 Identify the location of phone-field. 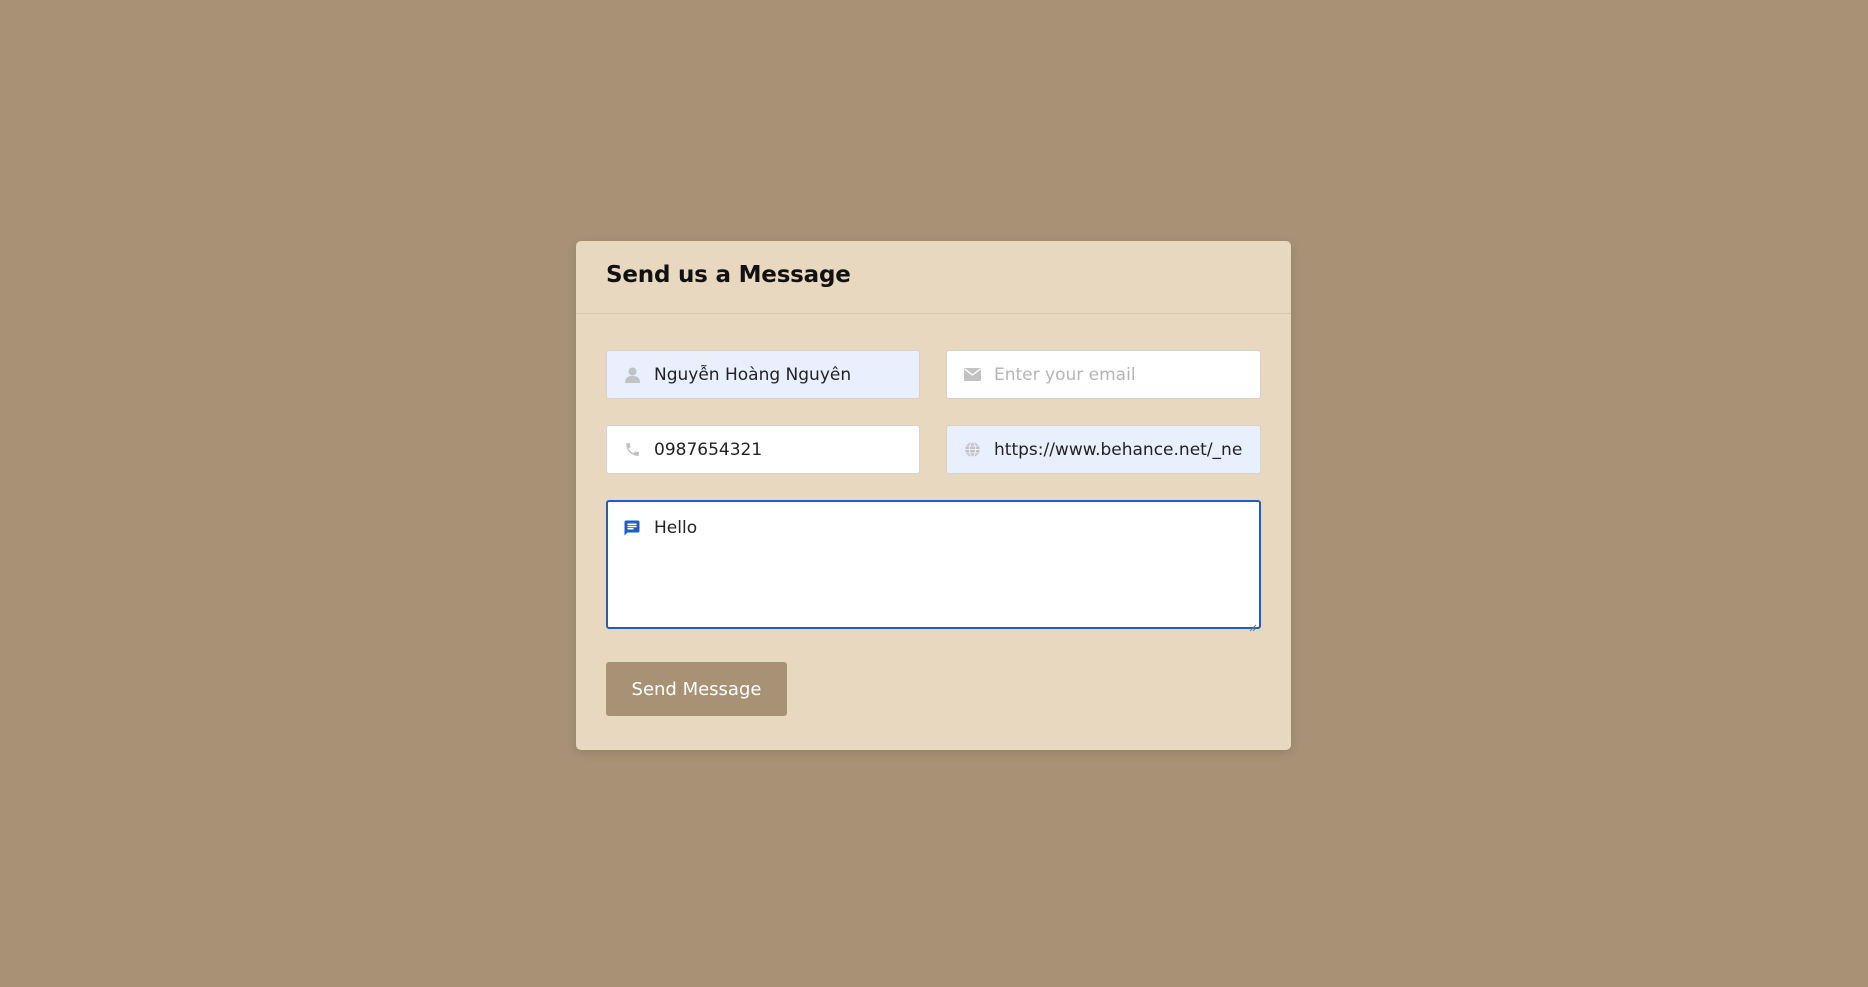
(763, 449).